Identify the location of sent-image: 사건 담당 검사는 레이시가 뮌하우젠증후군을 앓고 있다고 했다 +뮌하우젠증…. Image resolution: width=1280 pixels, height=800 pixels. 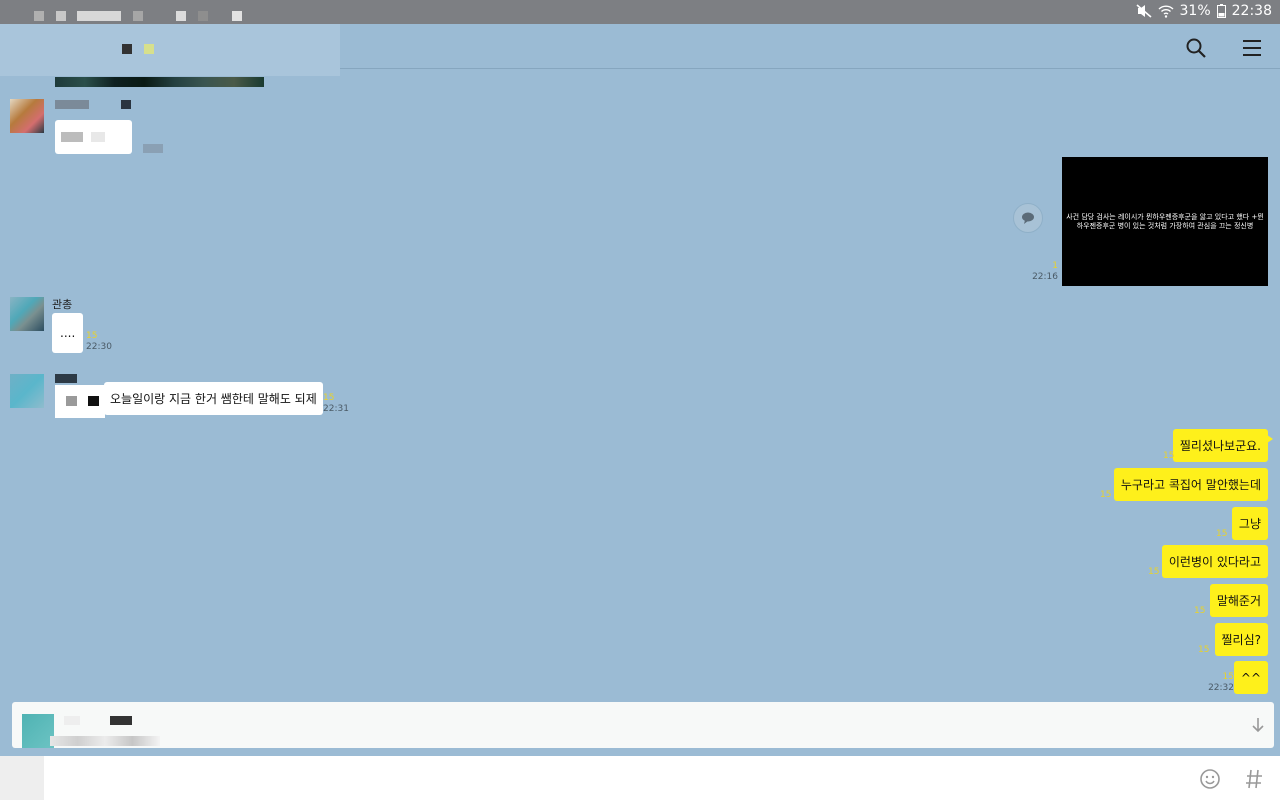
(1165, 221).